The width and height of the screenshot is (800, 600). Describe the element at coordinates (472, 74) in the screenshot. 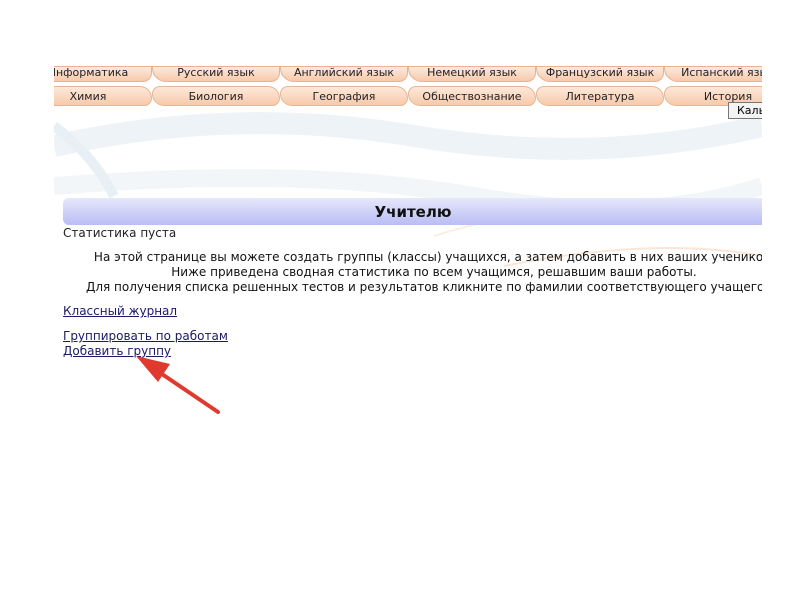

I see `tab-german: Немецкий язык` at that location.